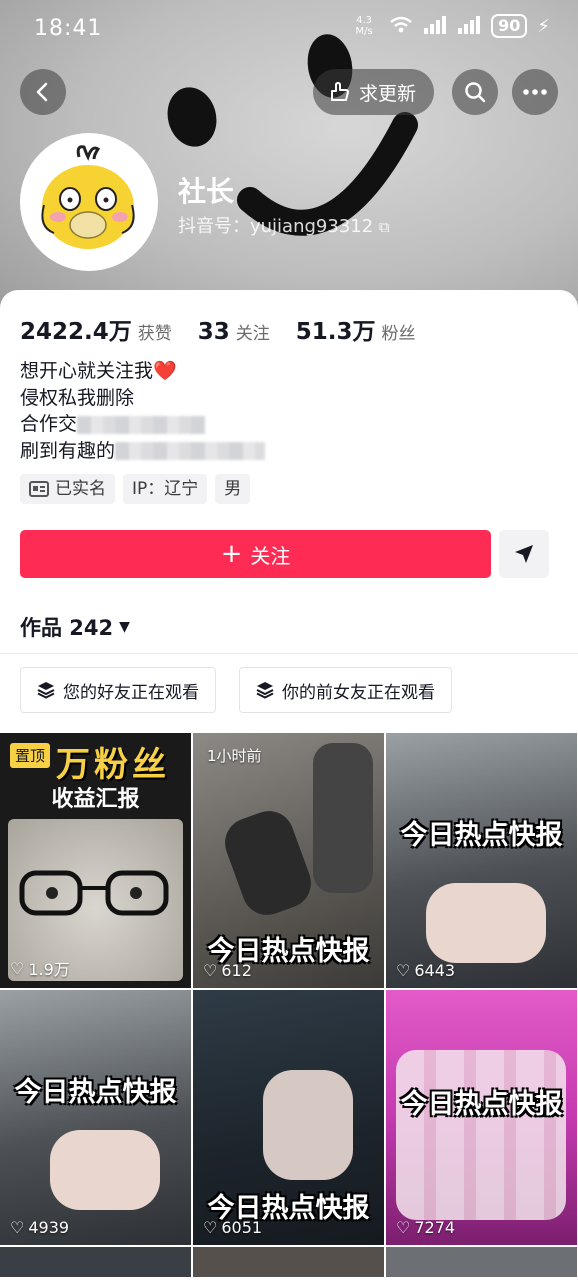  Describe the element at coordinates (113, 765) in the screenshot. I see `overlay-title: 万粉丝` at that location.